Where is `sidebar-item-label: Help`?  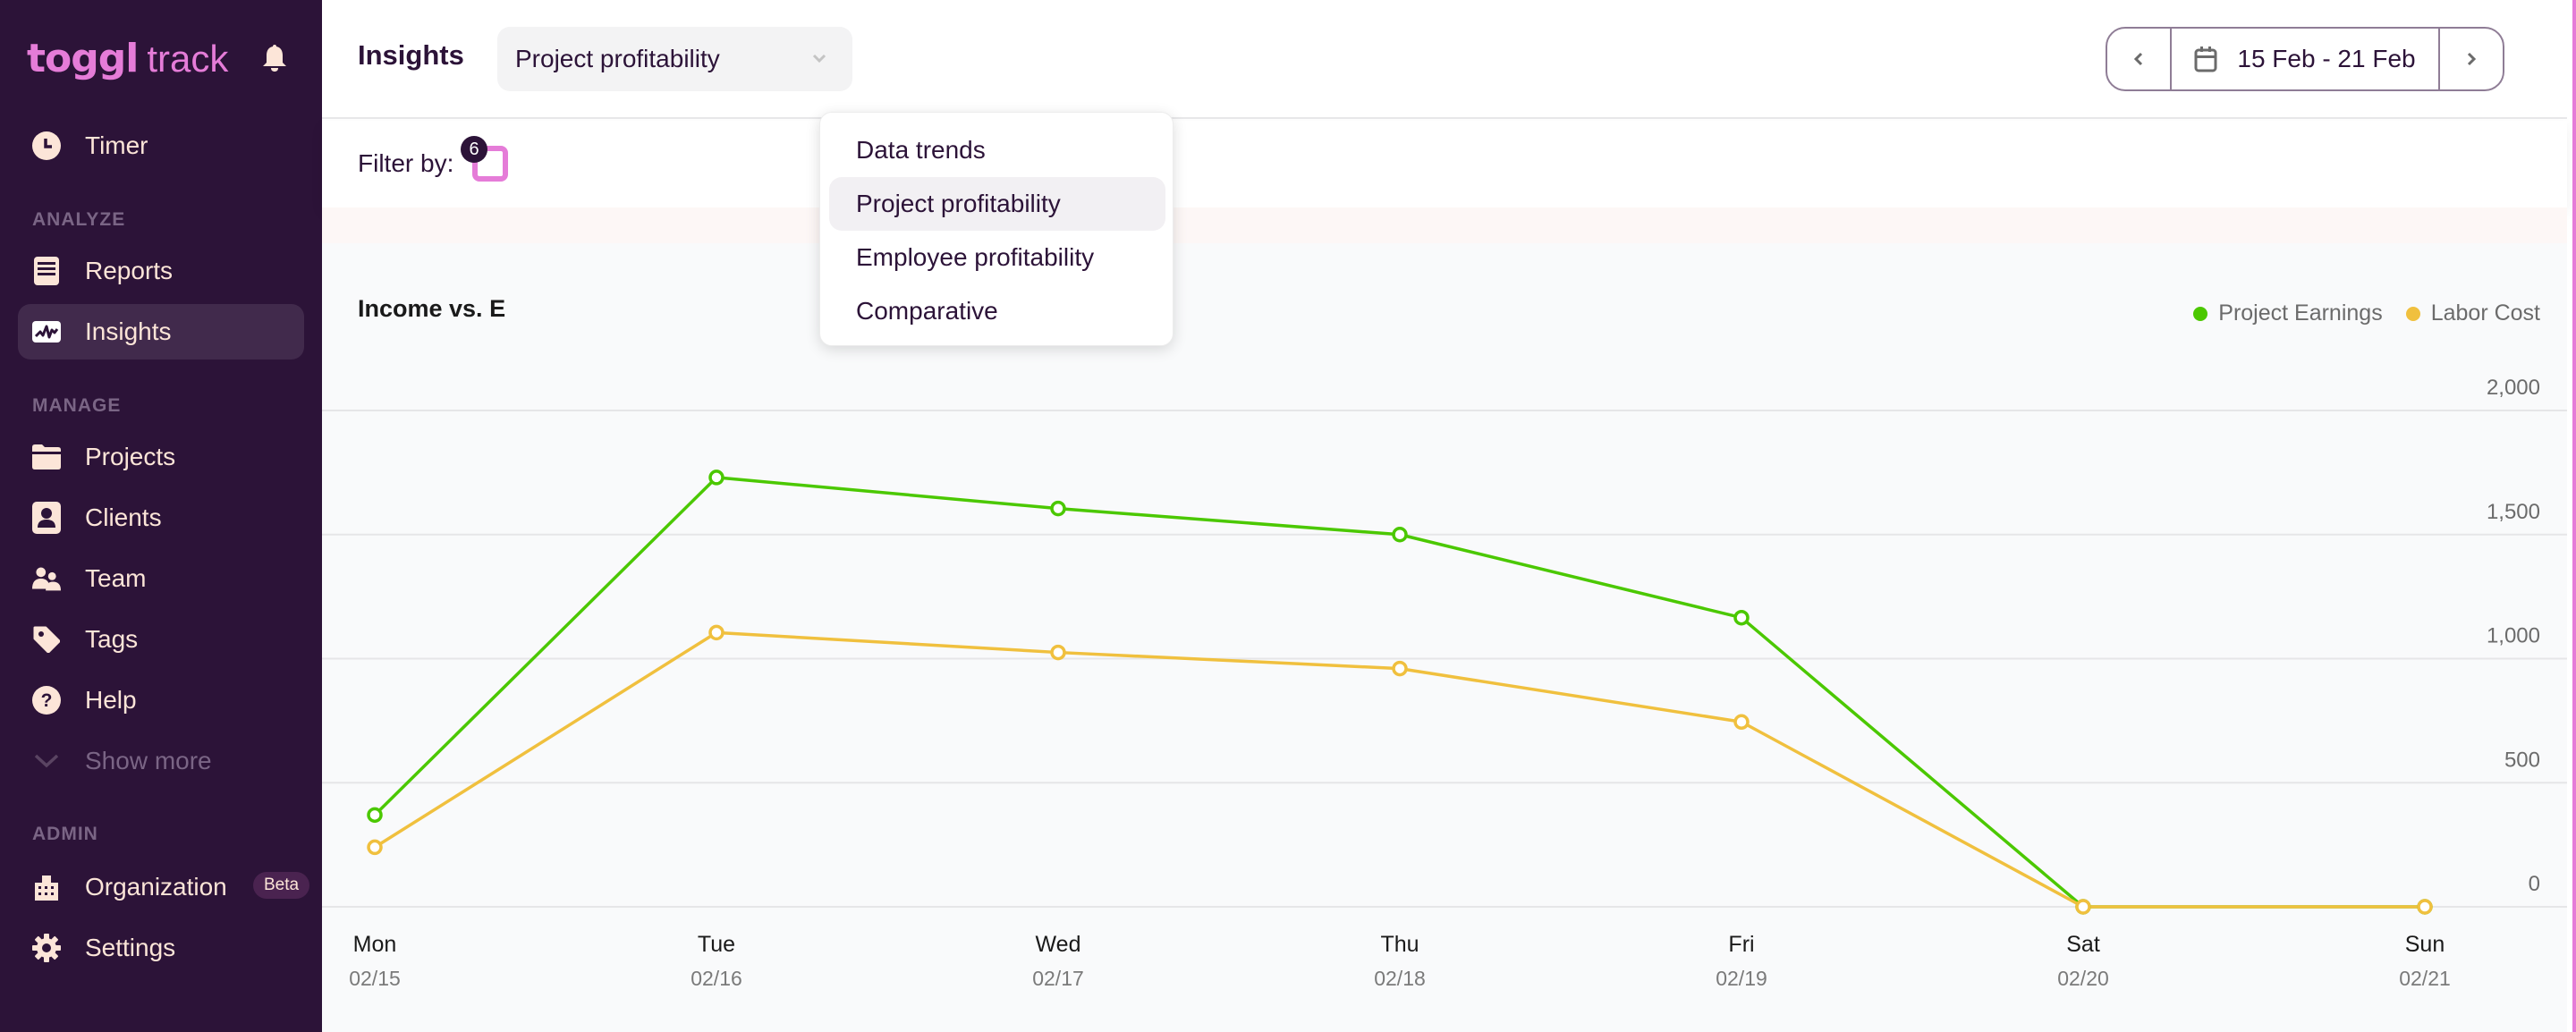
sidebar-item-label: Help is located at coordinates (111, 700).